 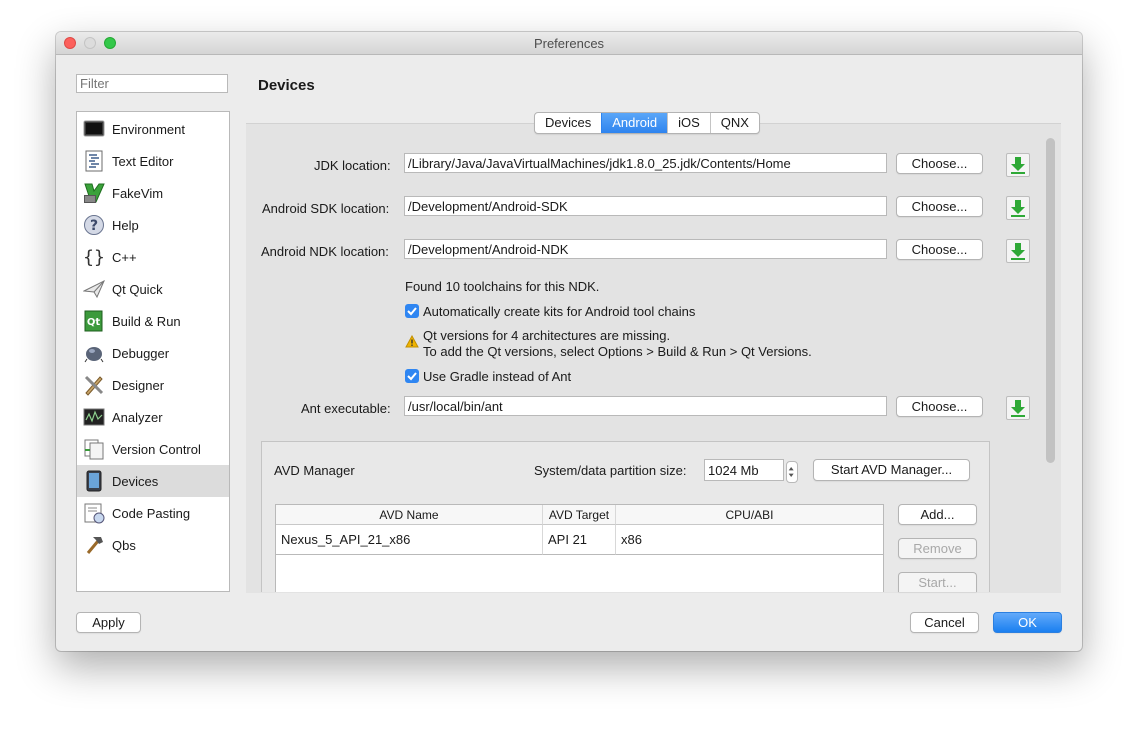 I want to click on partition-size-label: System/data partition size:, so click(x=610, y=470).